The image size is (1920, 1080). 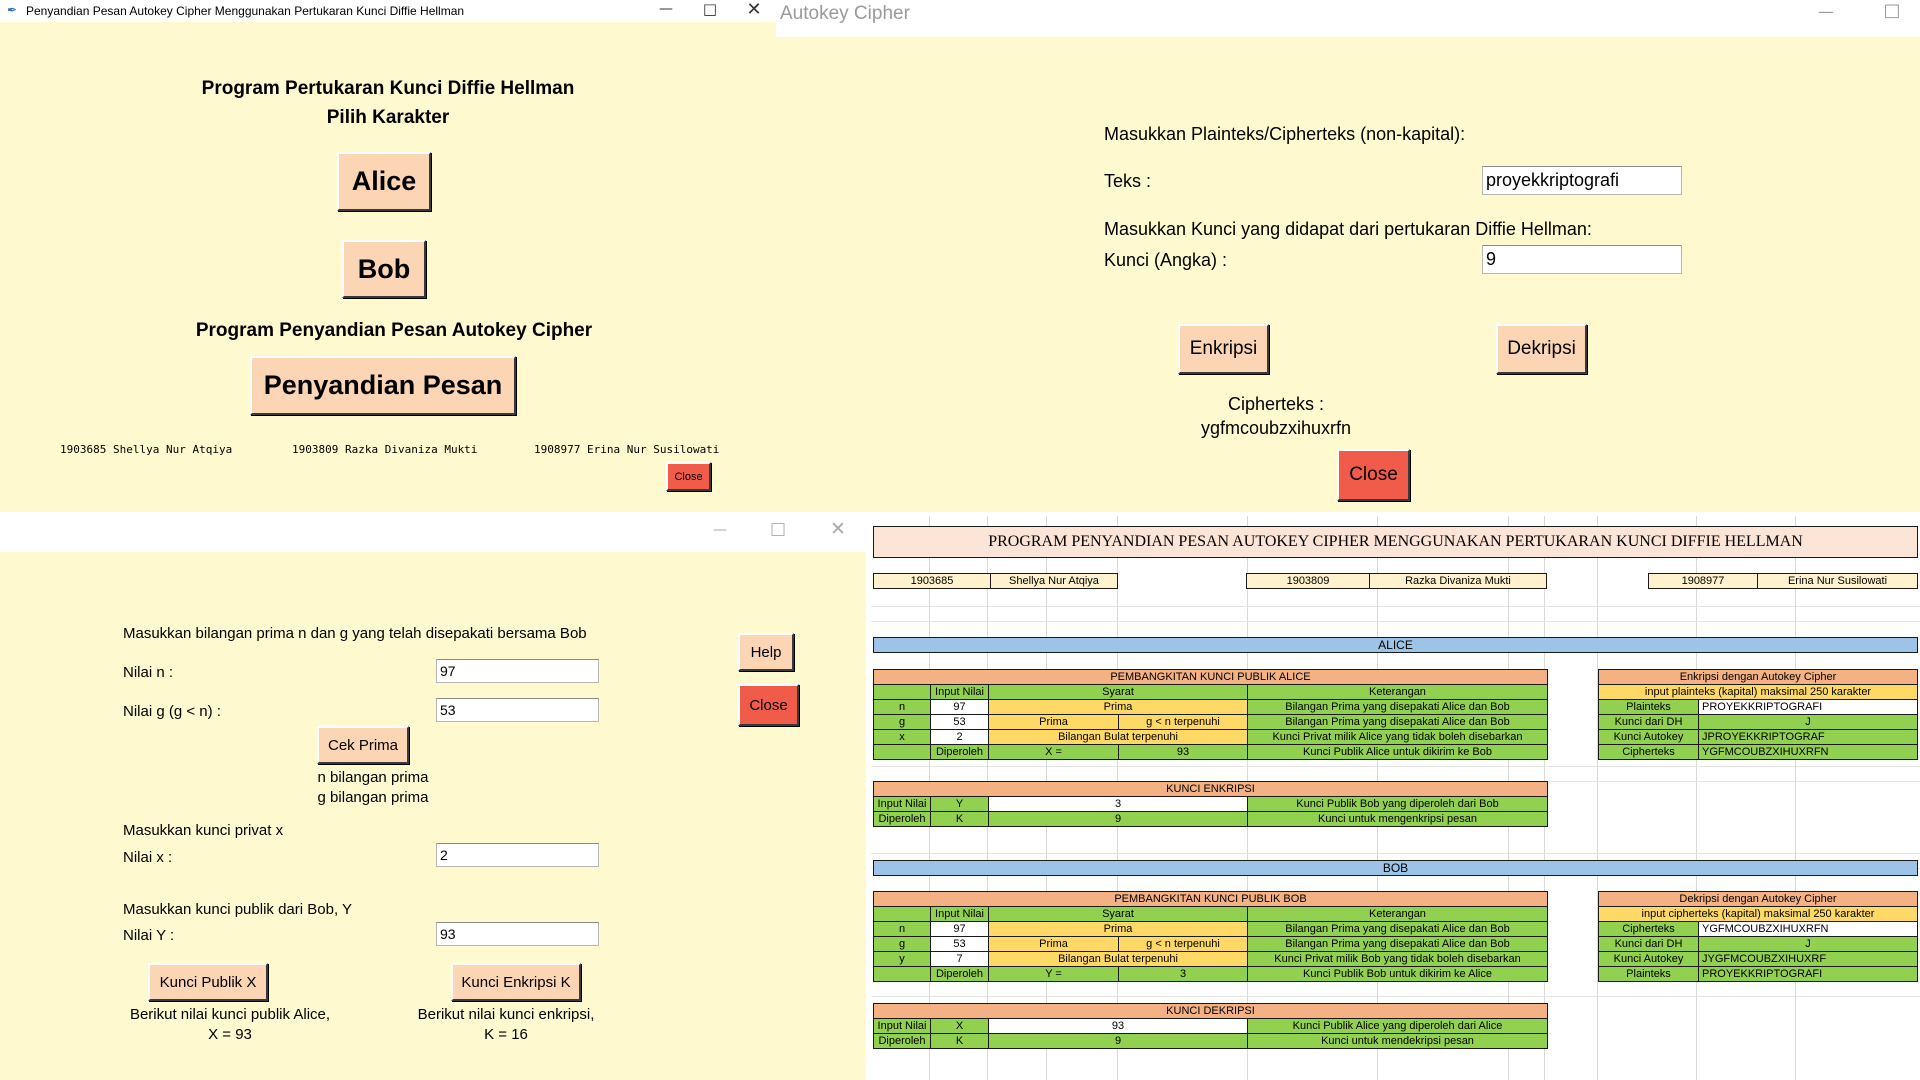 What do you see at coordinates (1648, 737) in the screenshot?
I see `alice-cipher-key: Kunci Autokey` at bounding box center [1648, 737].